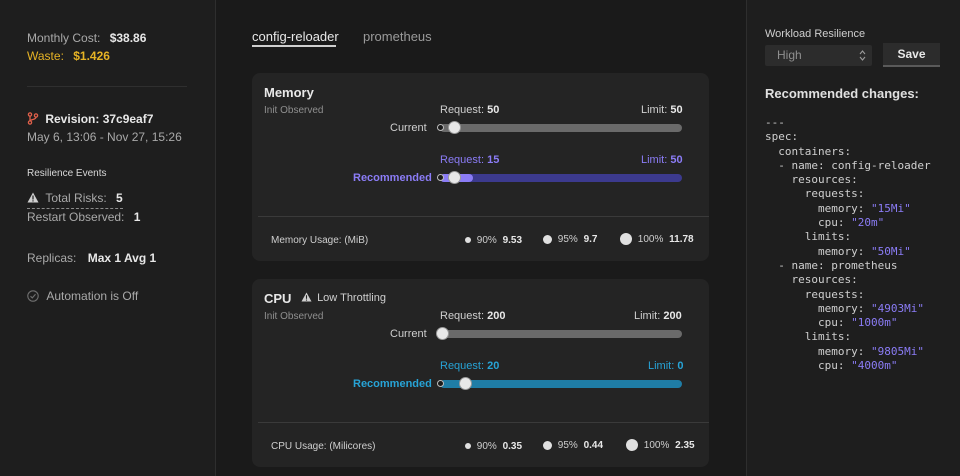  Describe the element at coordinates (782, 137) in the screenshot. I see `yaml-key: spec:` at that location.